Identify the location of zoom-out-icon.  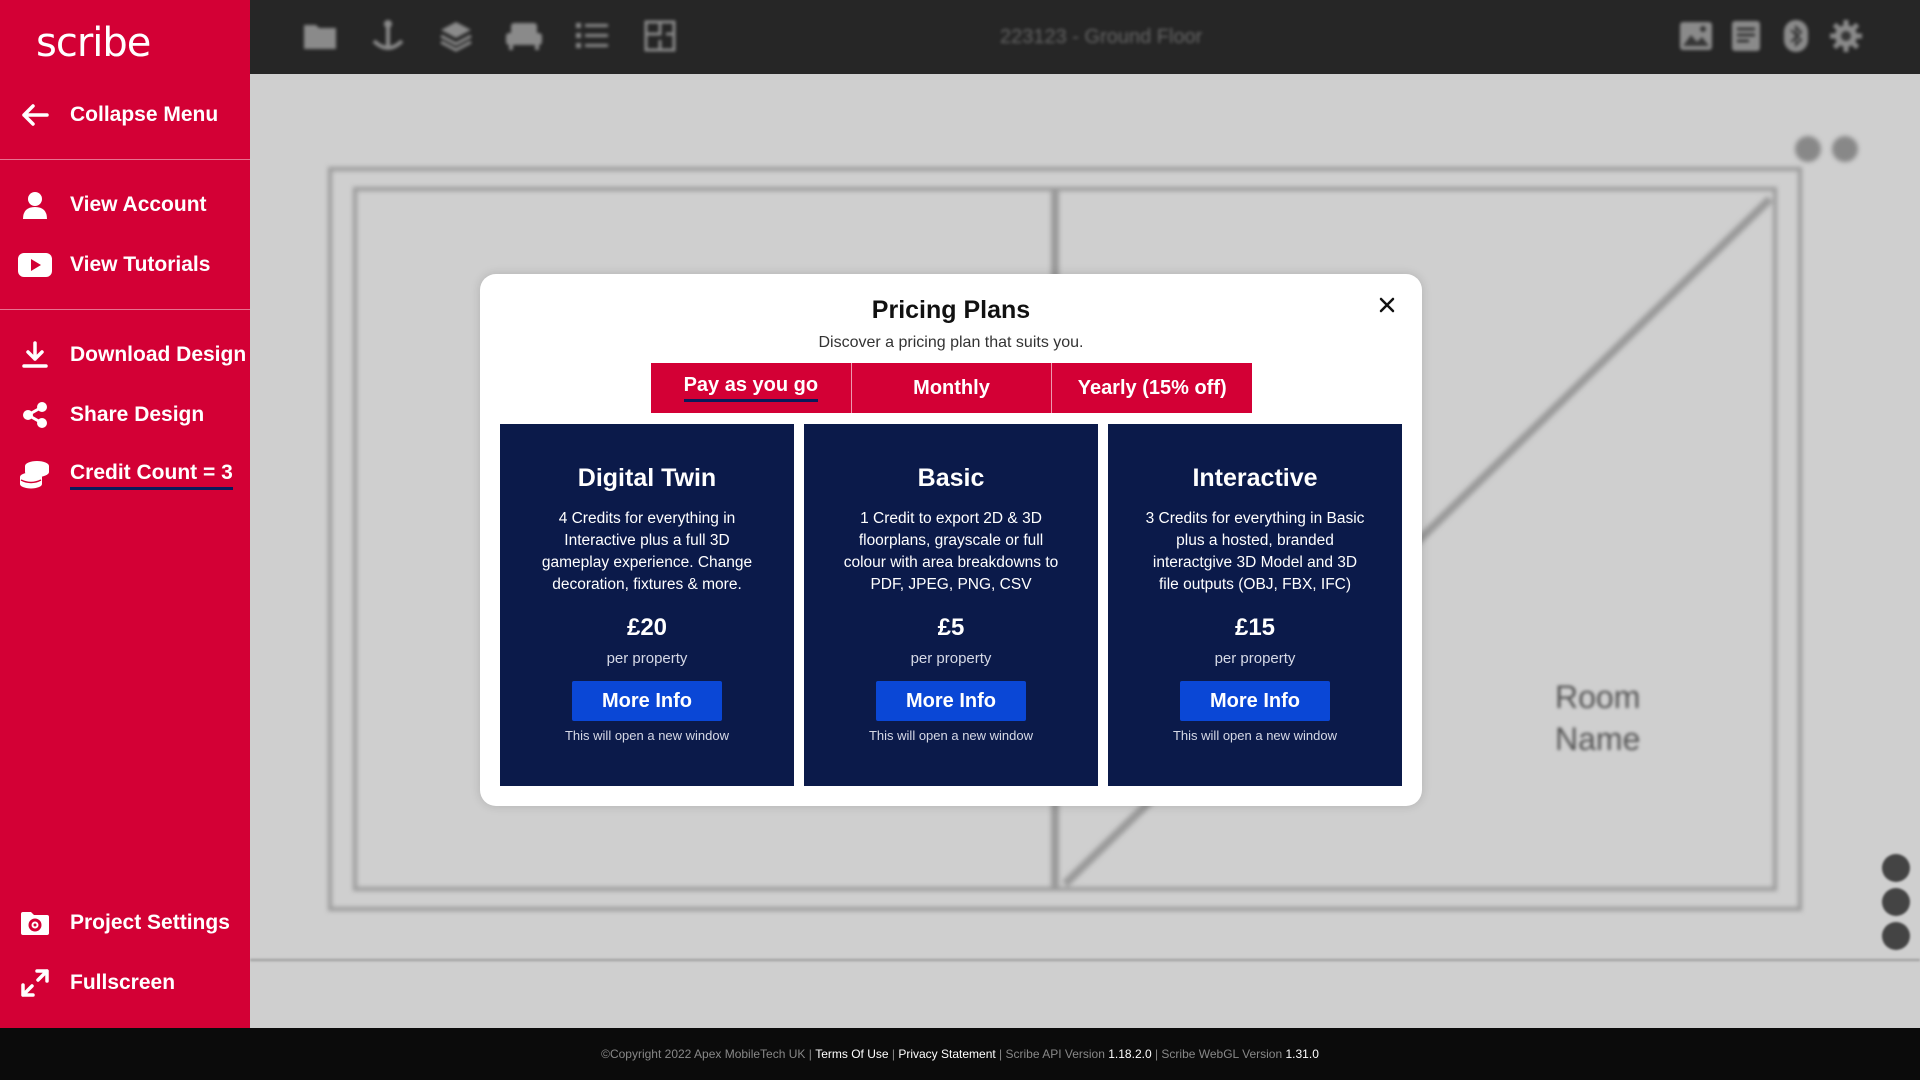
(1896, 936).